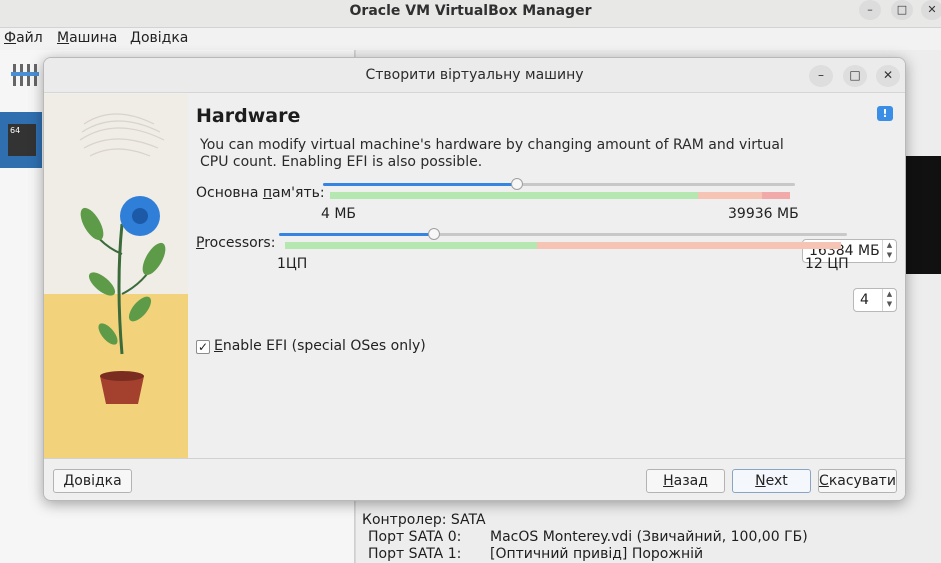 This screenshot has height=563, width=941. I want to click on memory-max-label: 39936 МБ, so click(763, 214).